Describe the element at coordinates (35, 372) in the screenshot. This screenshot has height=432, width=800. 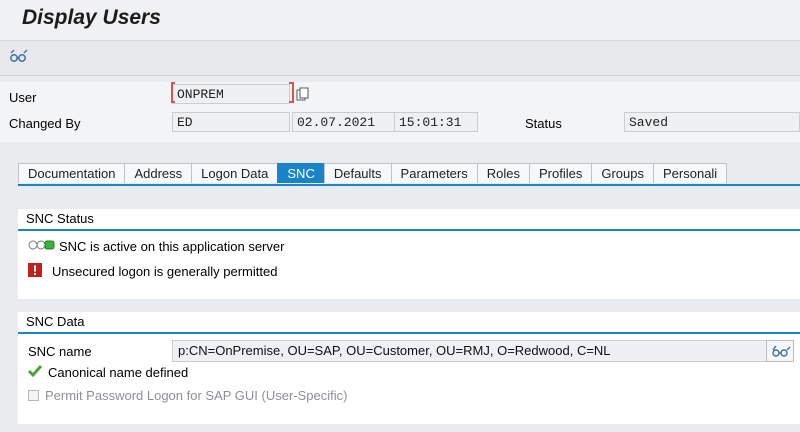
I see `checkmark-icon` at that location.